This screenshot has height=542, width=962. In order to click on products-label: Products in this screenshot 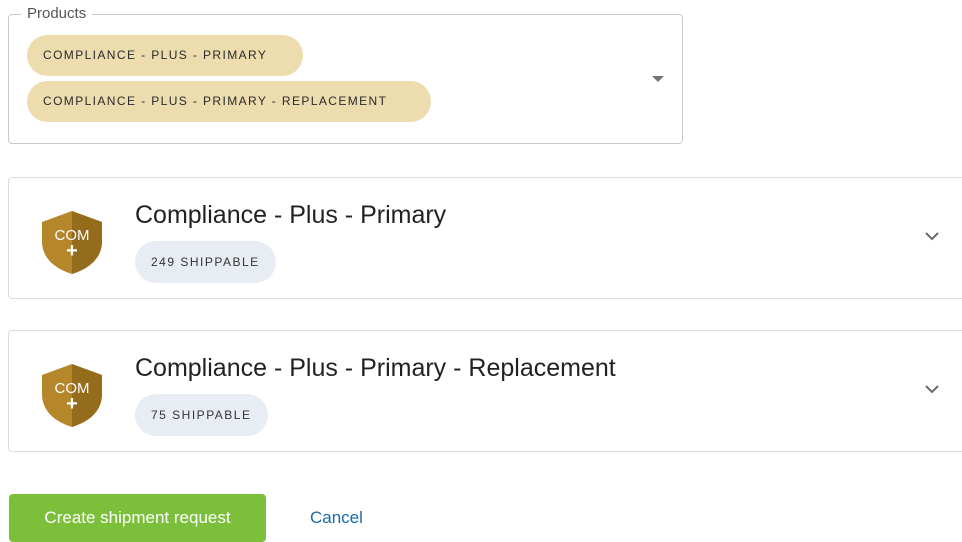, I will do `click(57, 14)`.